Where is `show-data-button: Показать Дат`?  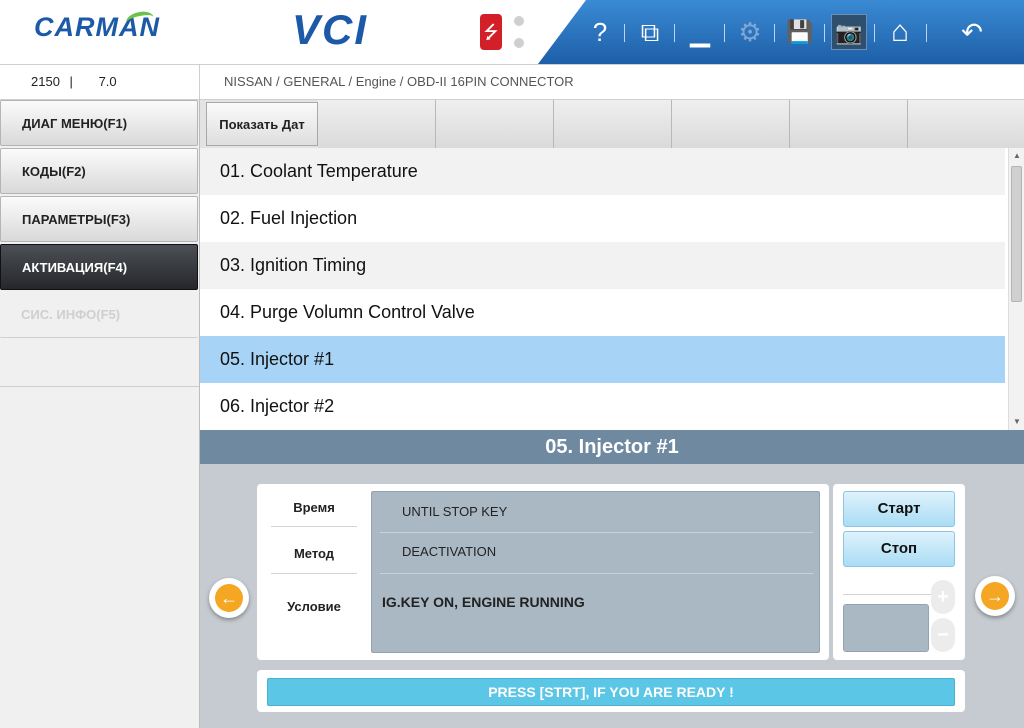
show-data-button: Показать Дат is located at coordinates (262, 124).